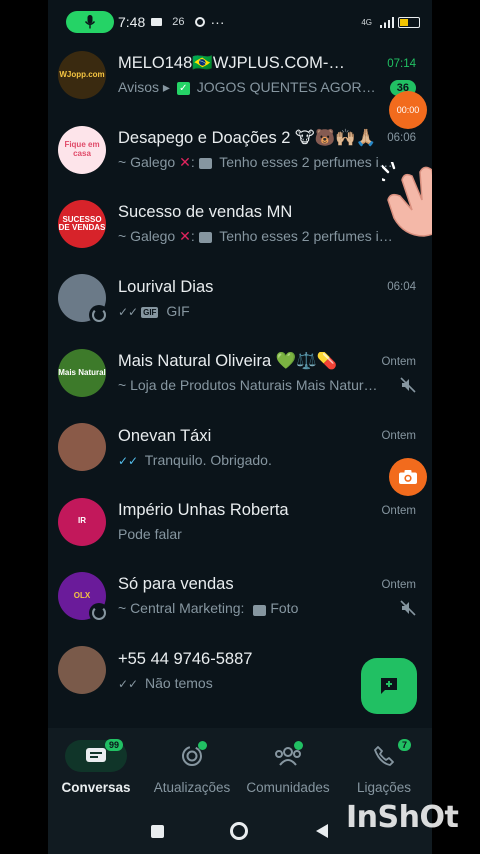 This screenshot has height=854, width=480. I want to click on new-chat-icon, so click(389, 686).